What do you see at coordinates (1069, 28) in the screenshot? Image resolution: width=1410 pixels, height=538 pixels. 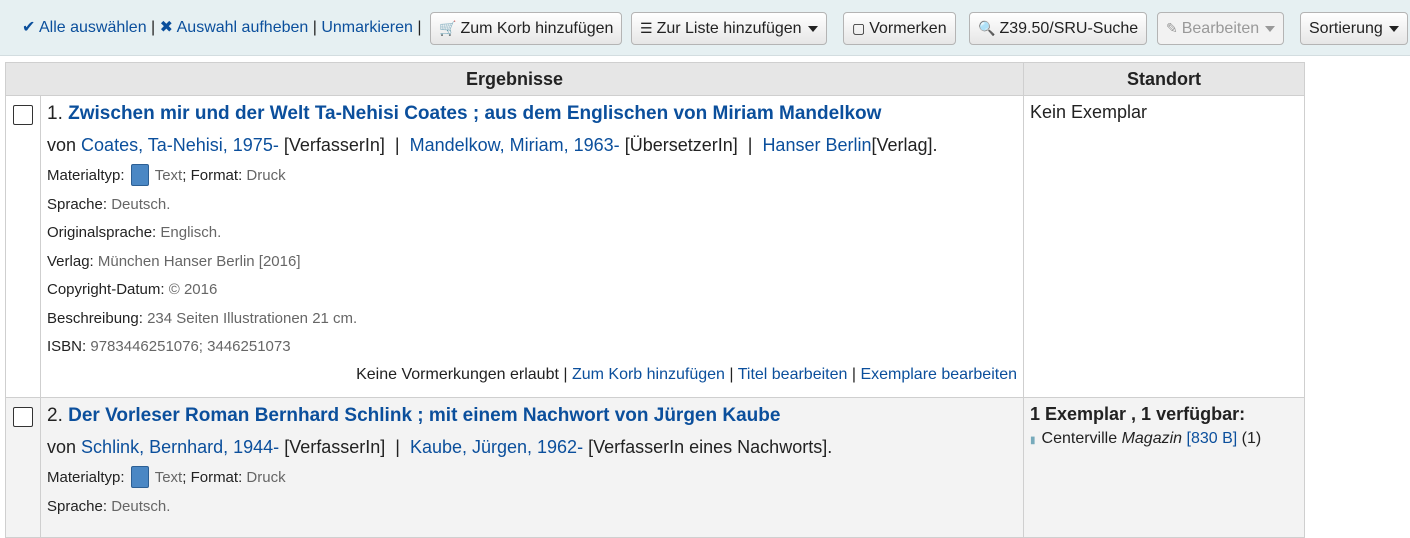 I see `z3950-label: Z39.50/SRU-Suche` at bounding box center [1069, 28].